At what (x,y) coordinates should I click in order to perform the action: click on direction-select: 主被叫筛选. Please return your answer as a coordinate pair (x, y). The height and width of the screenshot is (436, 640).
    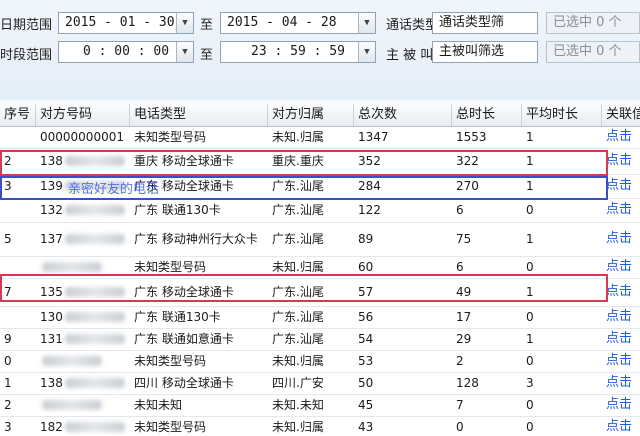
    Looking at the image, I should click on (485, 52).